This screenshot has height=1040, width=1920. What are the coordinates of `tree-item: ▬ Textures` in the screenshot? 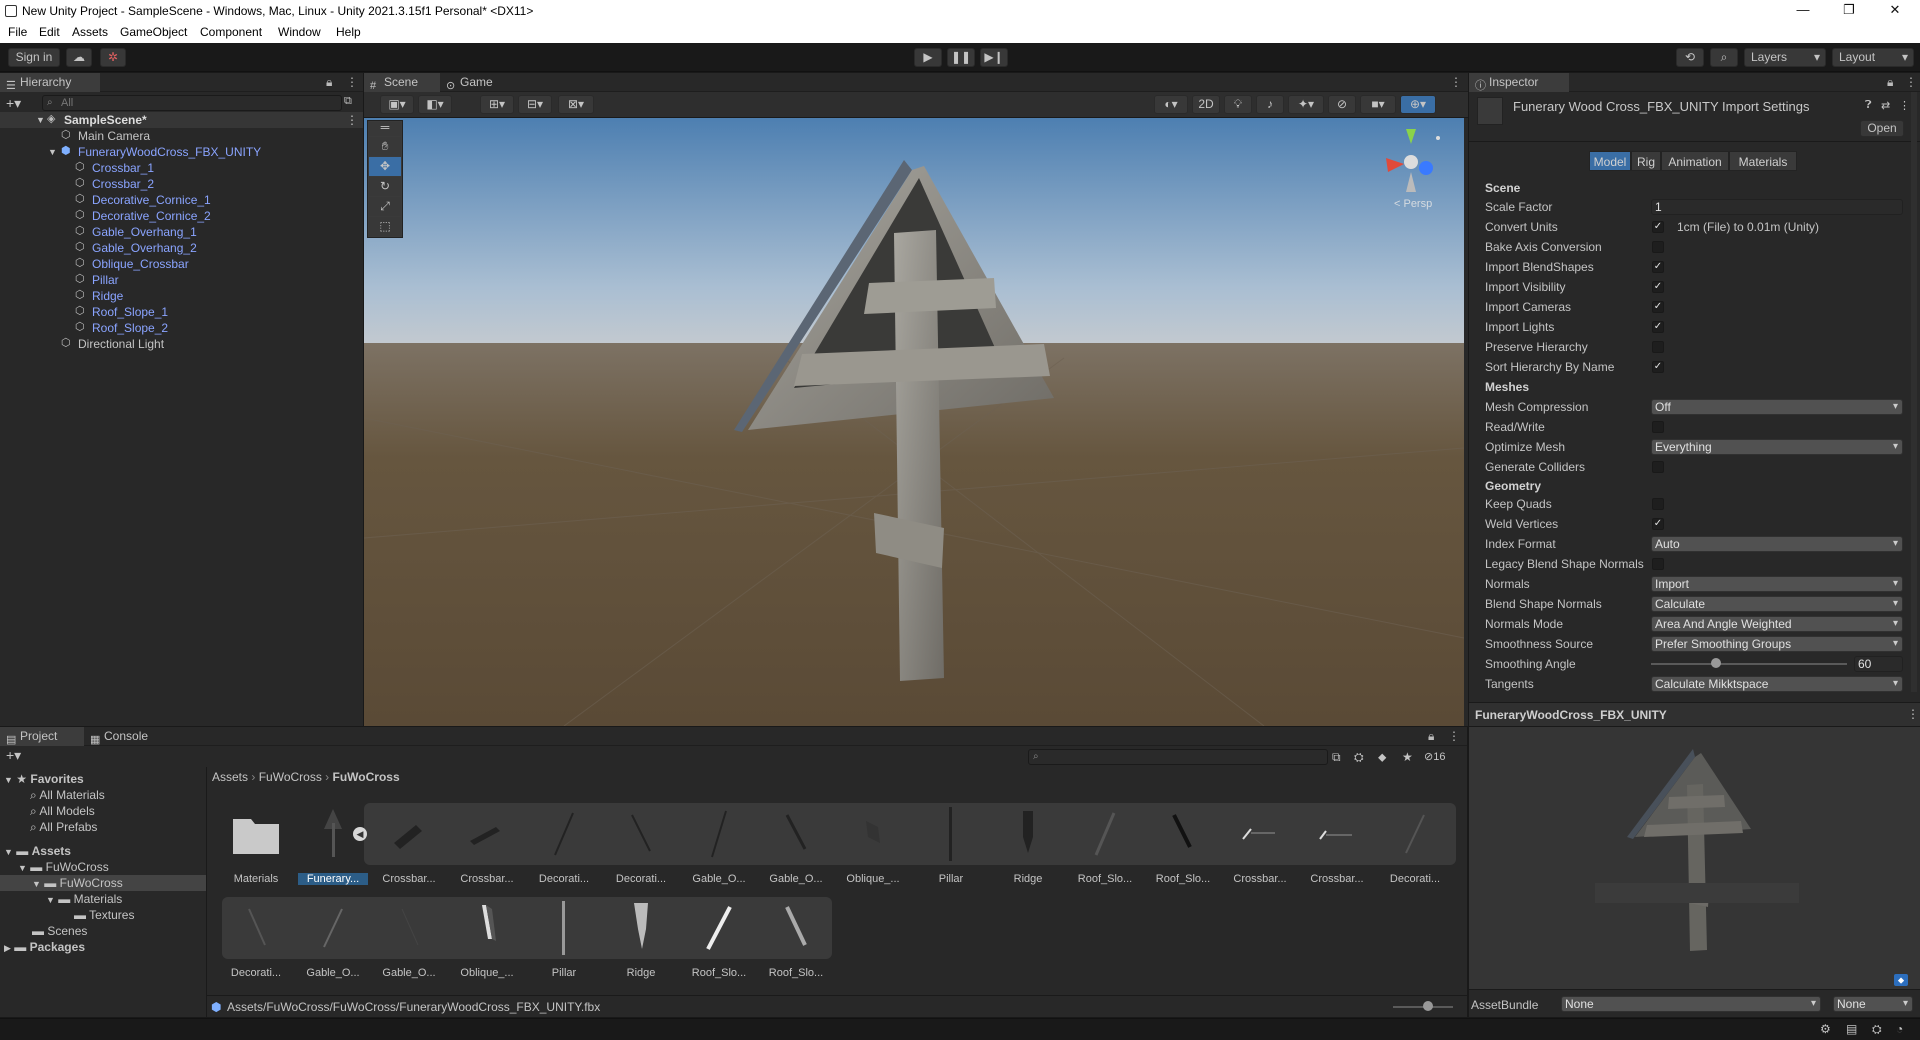 It's located at (104, 915).